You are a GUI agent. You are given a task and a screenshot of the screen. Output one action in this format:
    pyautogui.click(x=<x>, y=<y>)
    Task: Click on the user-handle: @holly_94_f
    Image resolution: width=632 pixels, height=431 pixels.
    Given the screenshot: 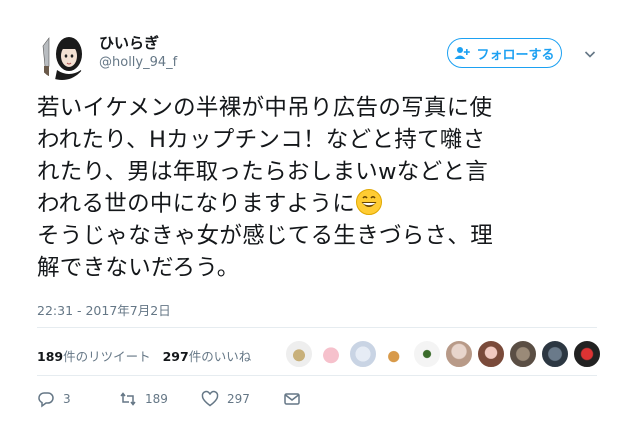 What is the action you would take?
    pyautogui.click(x=138, y=62)
    